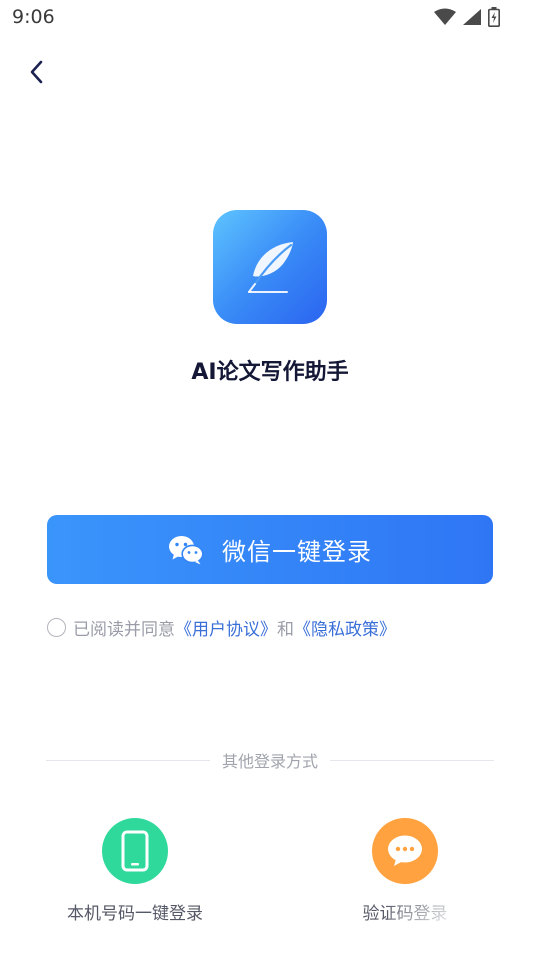  I want to click on wifi-icon, so click(445, 16).